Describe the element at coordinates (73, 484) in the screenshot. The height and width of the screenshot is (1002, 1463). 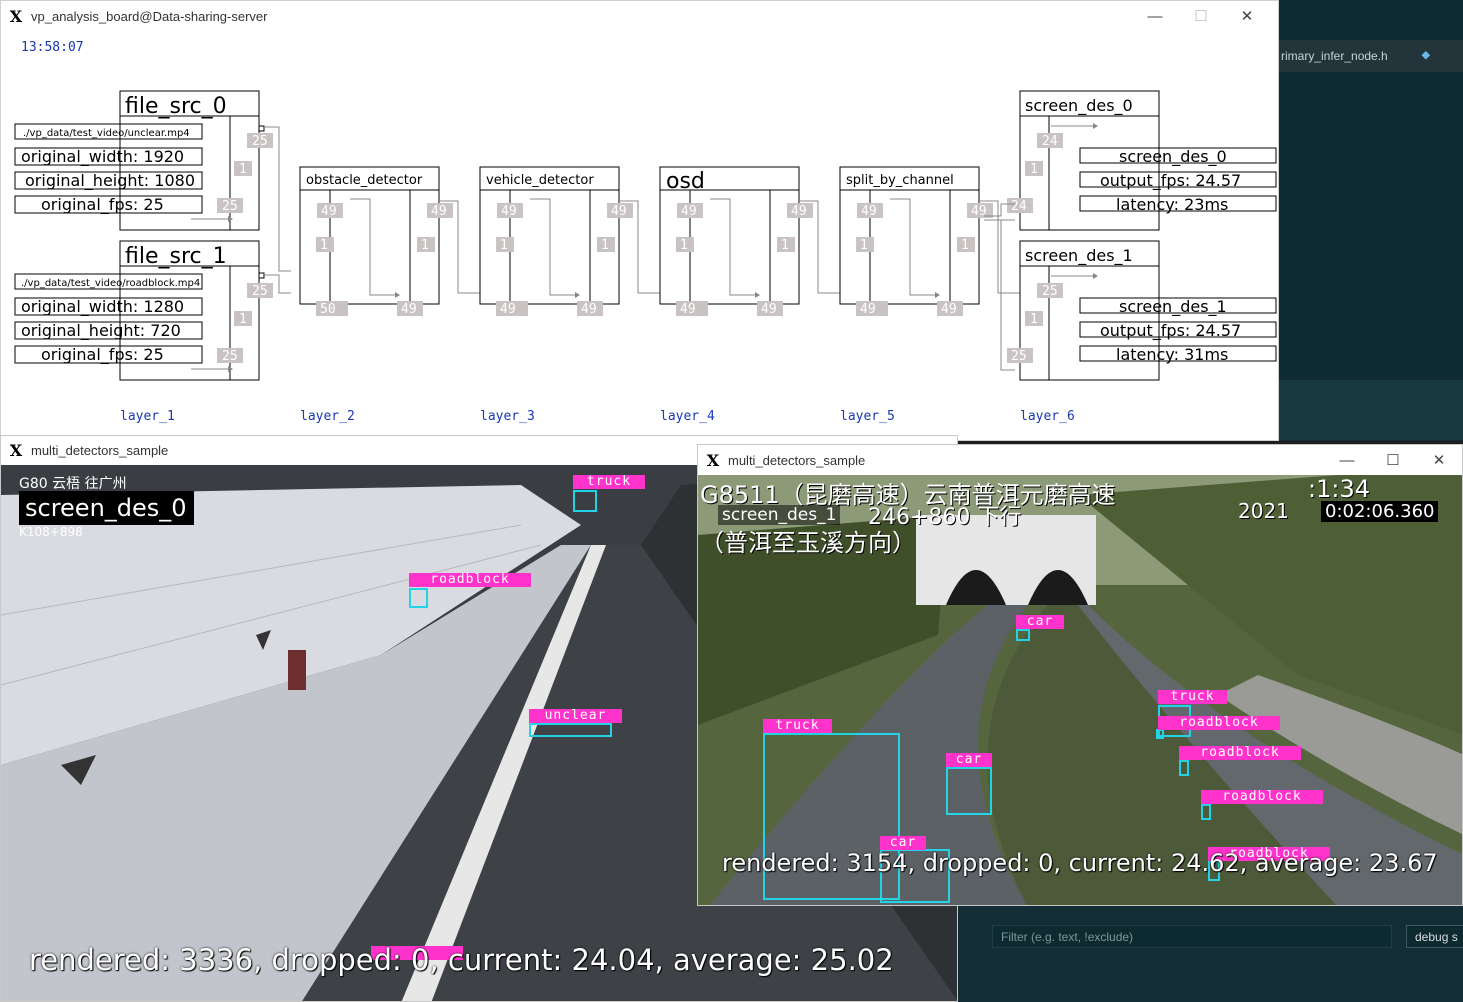
I see `camera-caption: G80 云梧 往广州` at that location.